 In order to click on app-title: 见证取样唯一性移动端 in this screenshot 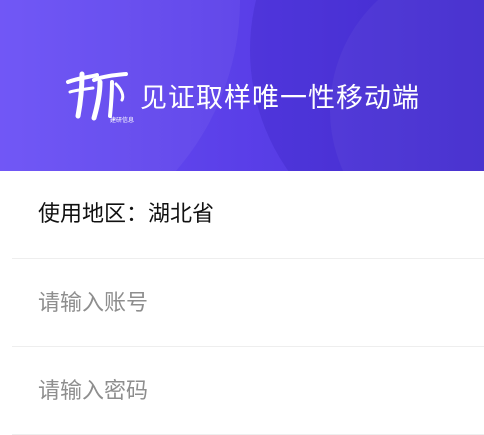, I will do `click(280, 98)`.